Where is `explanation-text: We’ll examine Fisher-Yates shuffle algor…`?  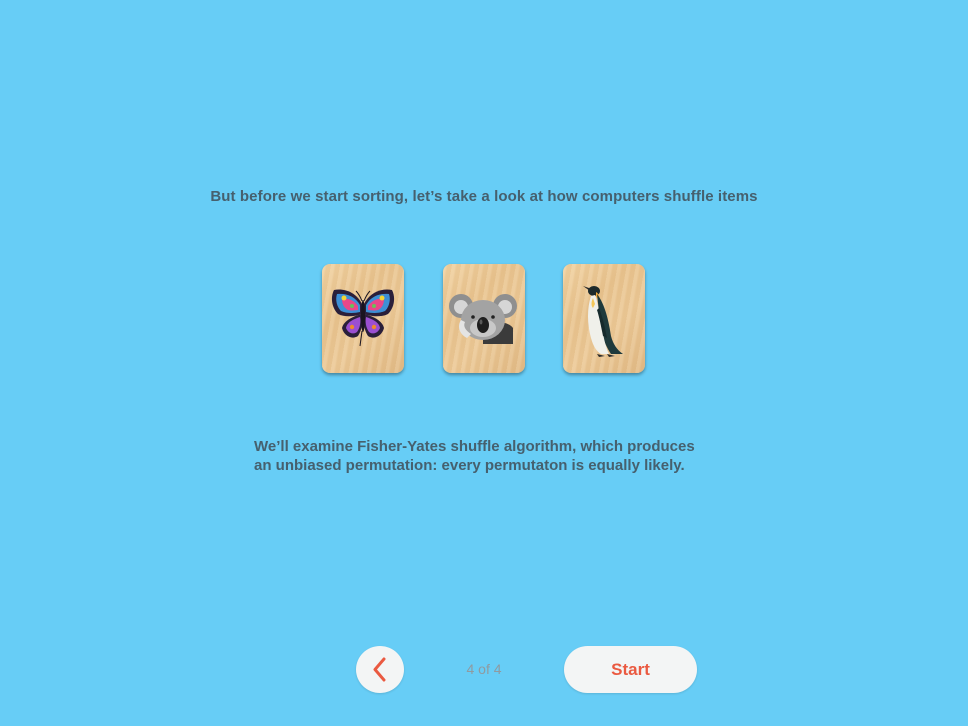 explanation-text: We’ll examine Fisher-Yates shuffle algor… is located at coordinates (494, 456).